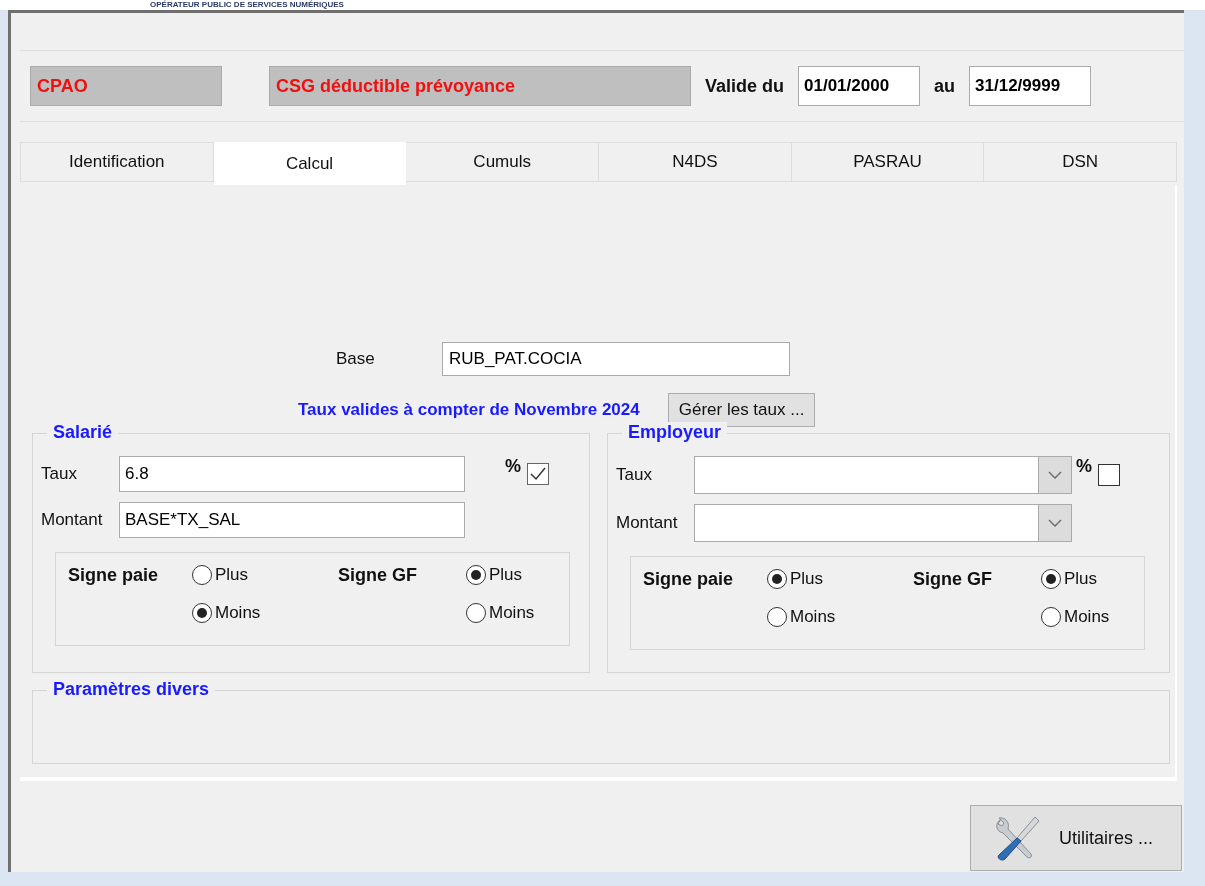 This screenshot has width=1205, height=886. What do you see at coordinates (480, 86) in the screenshot?
I see `label-field: CSG déductible prévoyance` at bounding box center [480, 86].